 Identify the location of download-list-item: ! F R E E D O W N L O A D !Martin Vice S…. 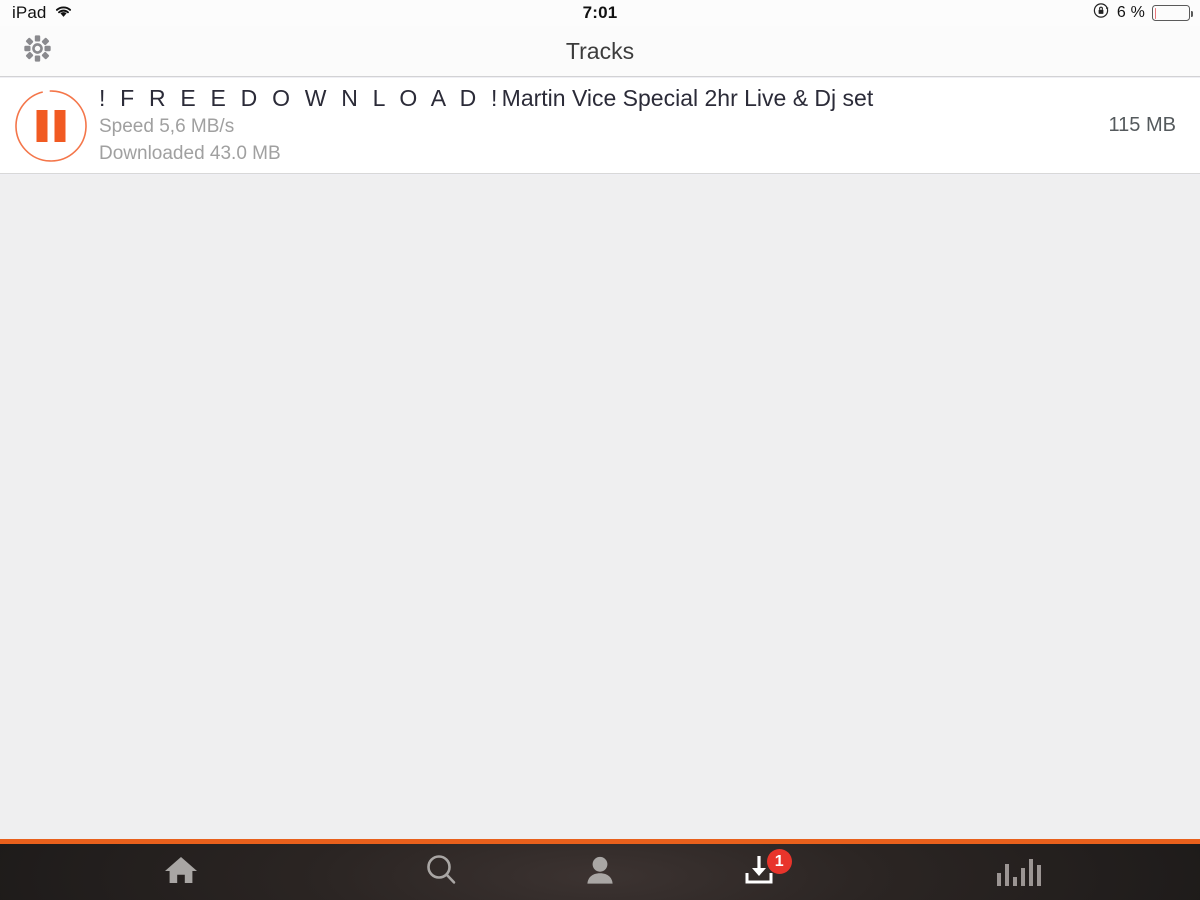
(600, 126).